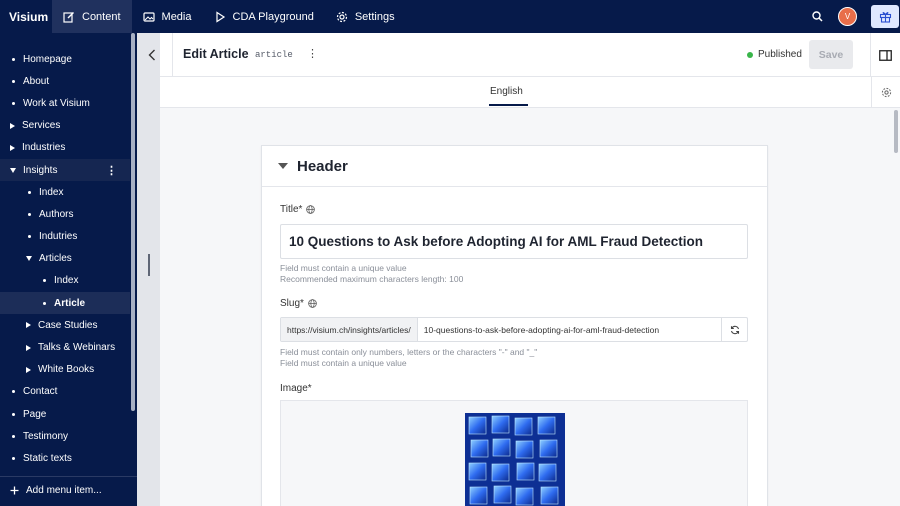 Image resolution: width=900 pixels, height=506 pixels. I want to click on sidebar-item-insights: Insights ⋮, so click(65, 170).